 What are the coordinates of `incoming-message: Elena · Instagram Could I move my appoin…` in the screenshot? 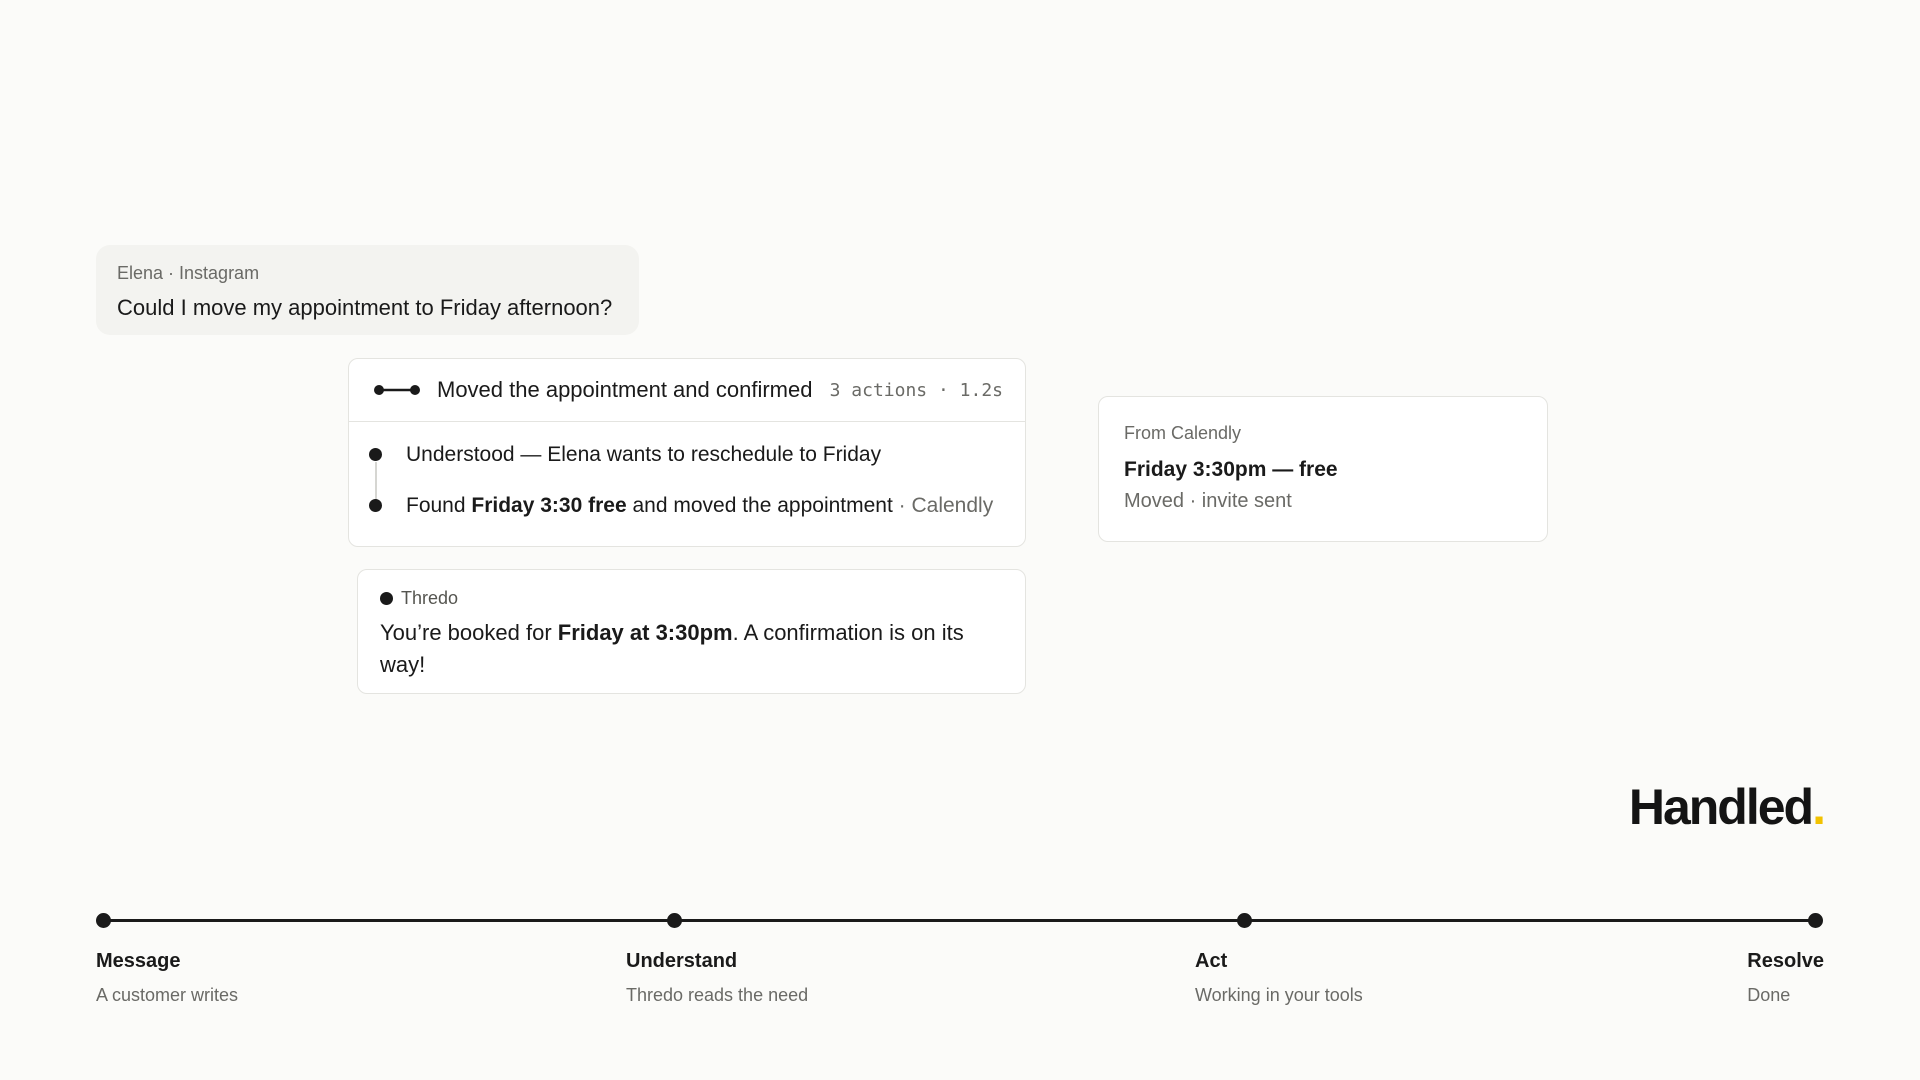 It's located at (367, 290).